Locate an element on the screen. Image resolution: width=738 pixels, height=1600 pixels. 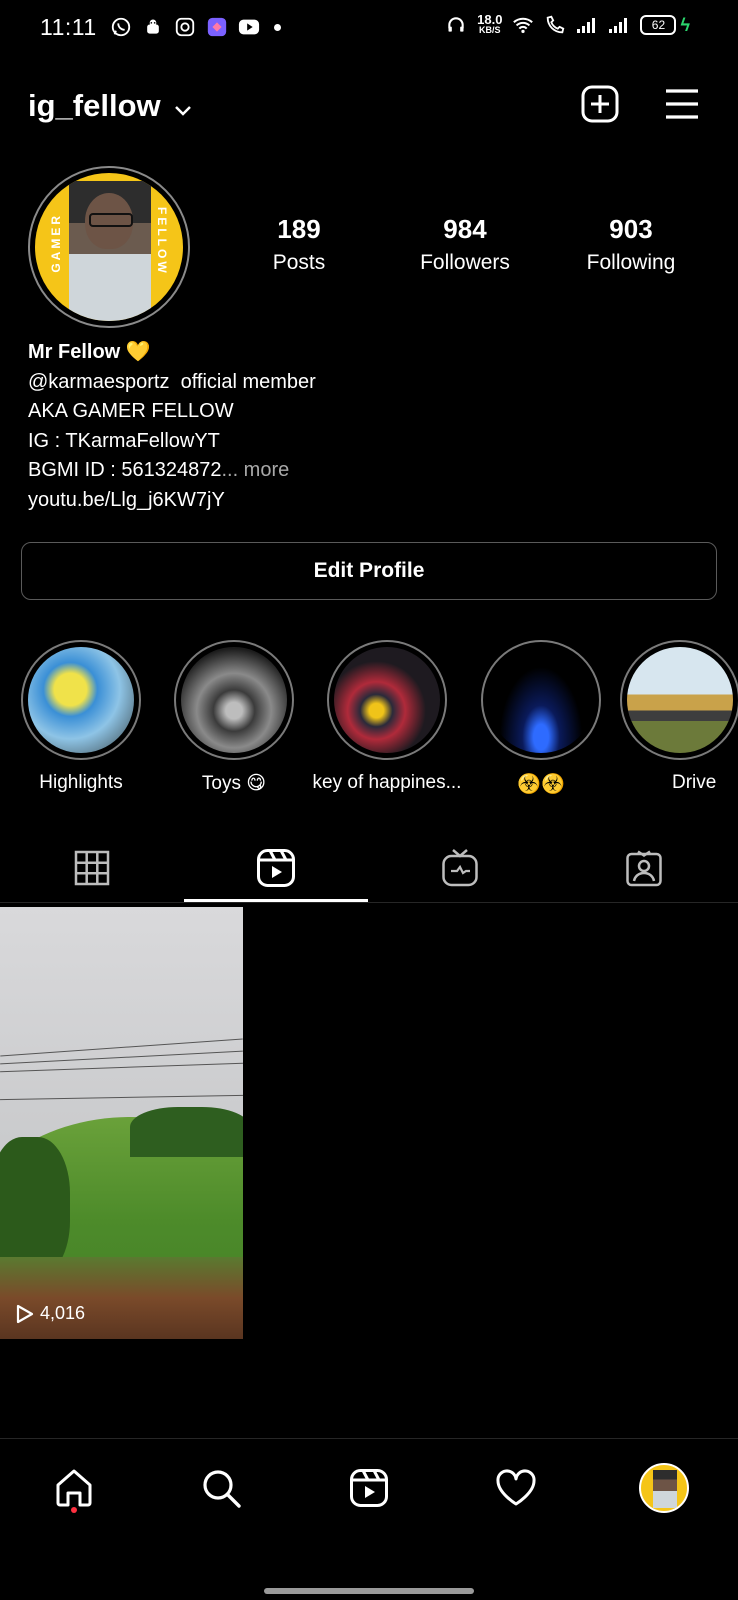
nav-reels is located at coordinates (369, 1488).